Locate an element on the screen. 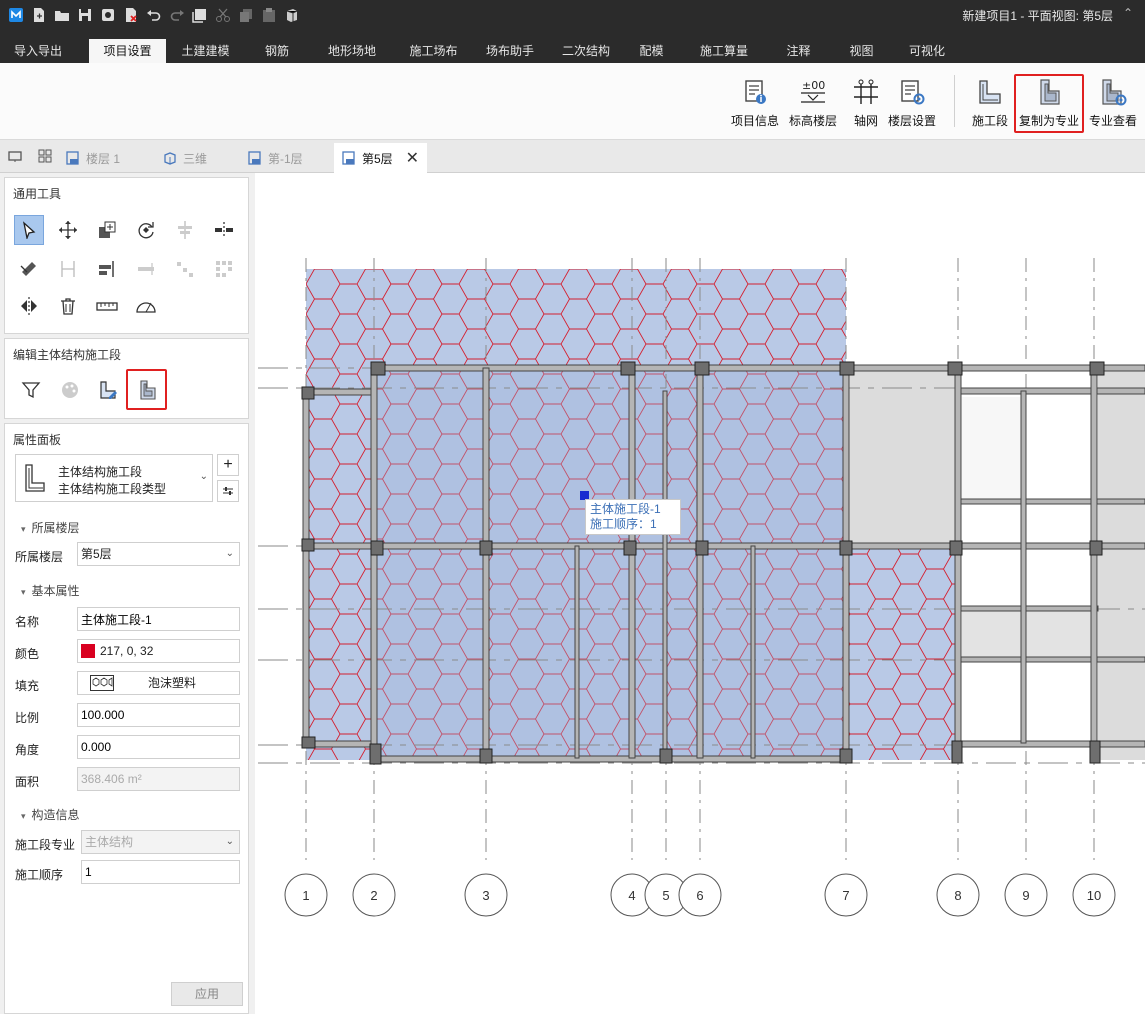 The height and width of the screenshot is (1014, 1145). axis-grid-button: 轴网 is located at coordinates (866, 105).